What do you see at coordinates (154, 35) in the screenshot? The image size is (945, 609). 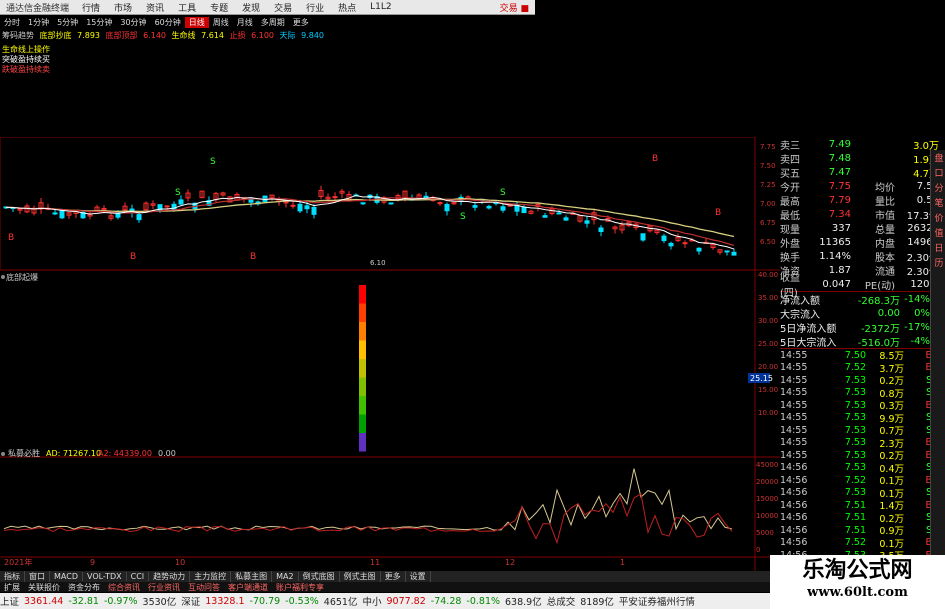 I see `ind-value: 6.140` at bounding box center [154, 35].